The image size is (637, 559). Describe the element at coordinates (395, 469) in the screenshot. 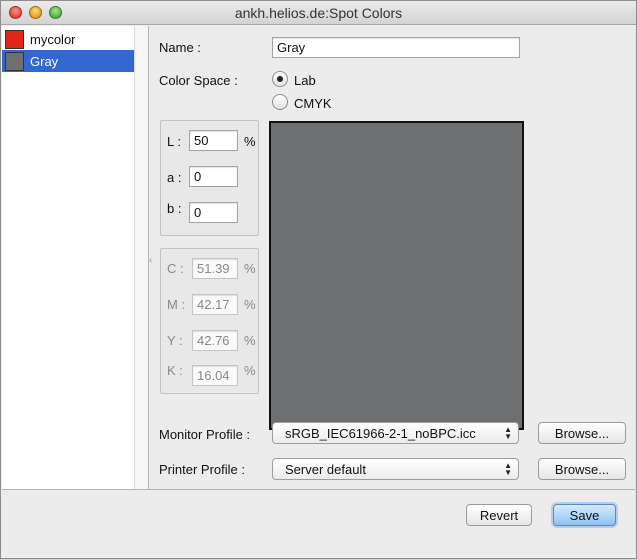

I see `printer-profile-select: Server default ▲ ▼` at that location.